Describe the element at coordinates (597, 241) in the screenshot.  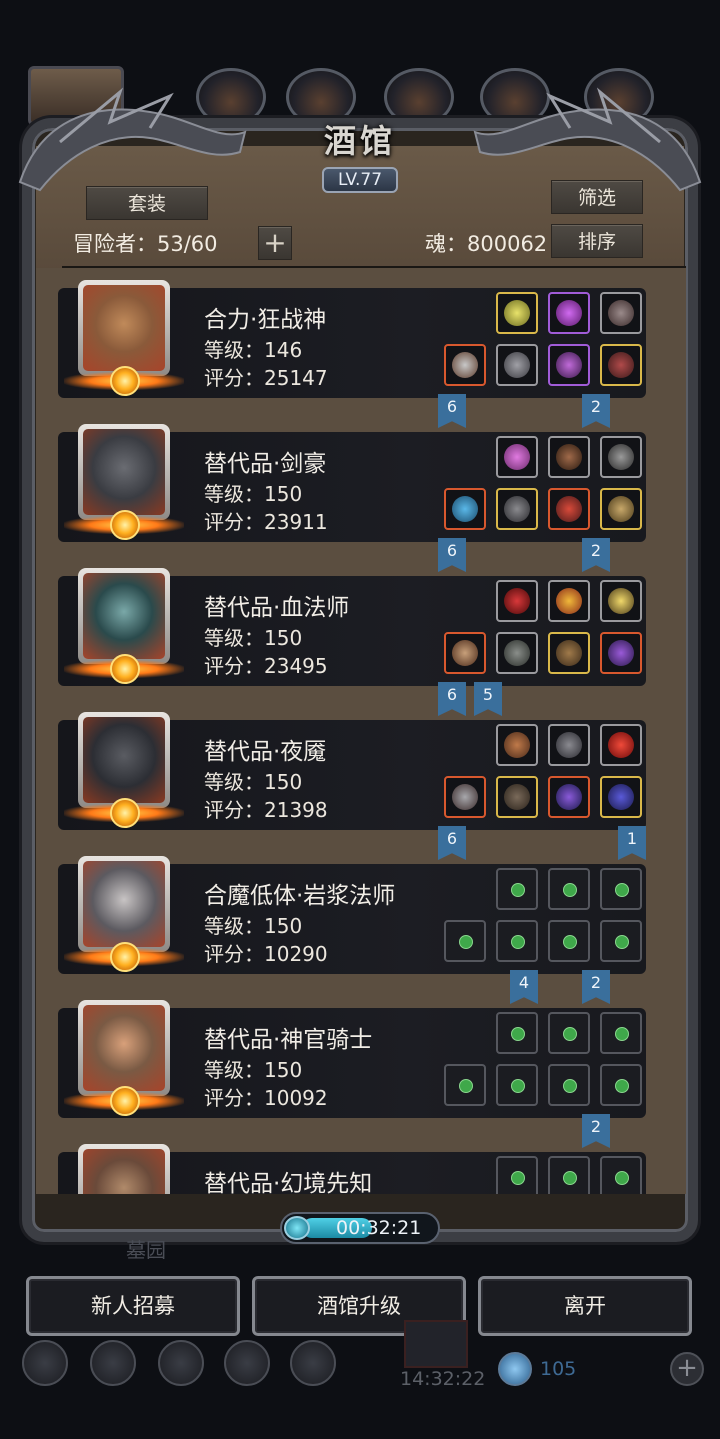
I see `sort-button: 排序` at that location.